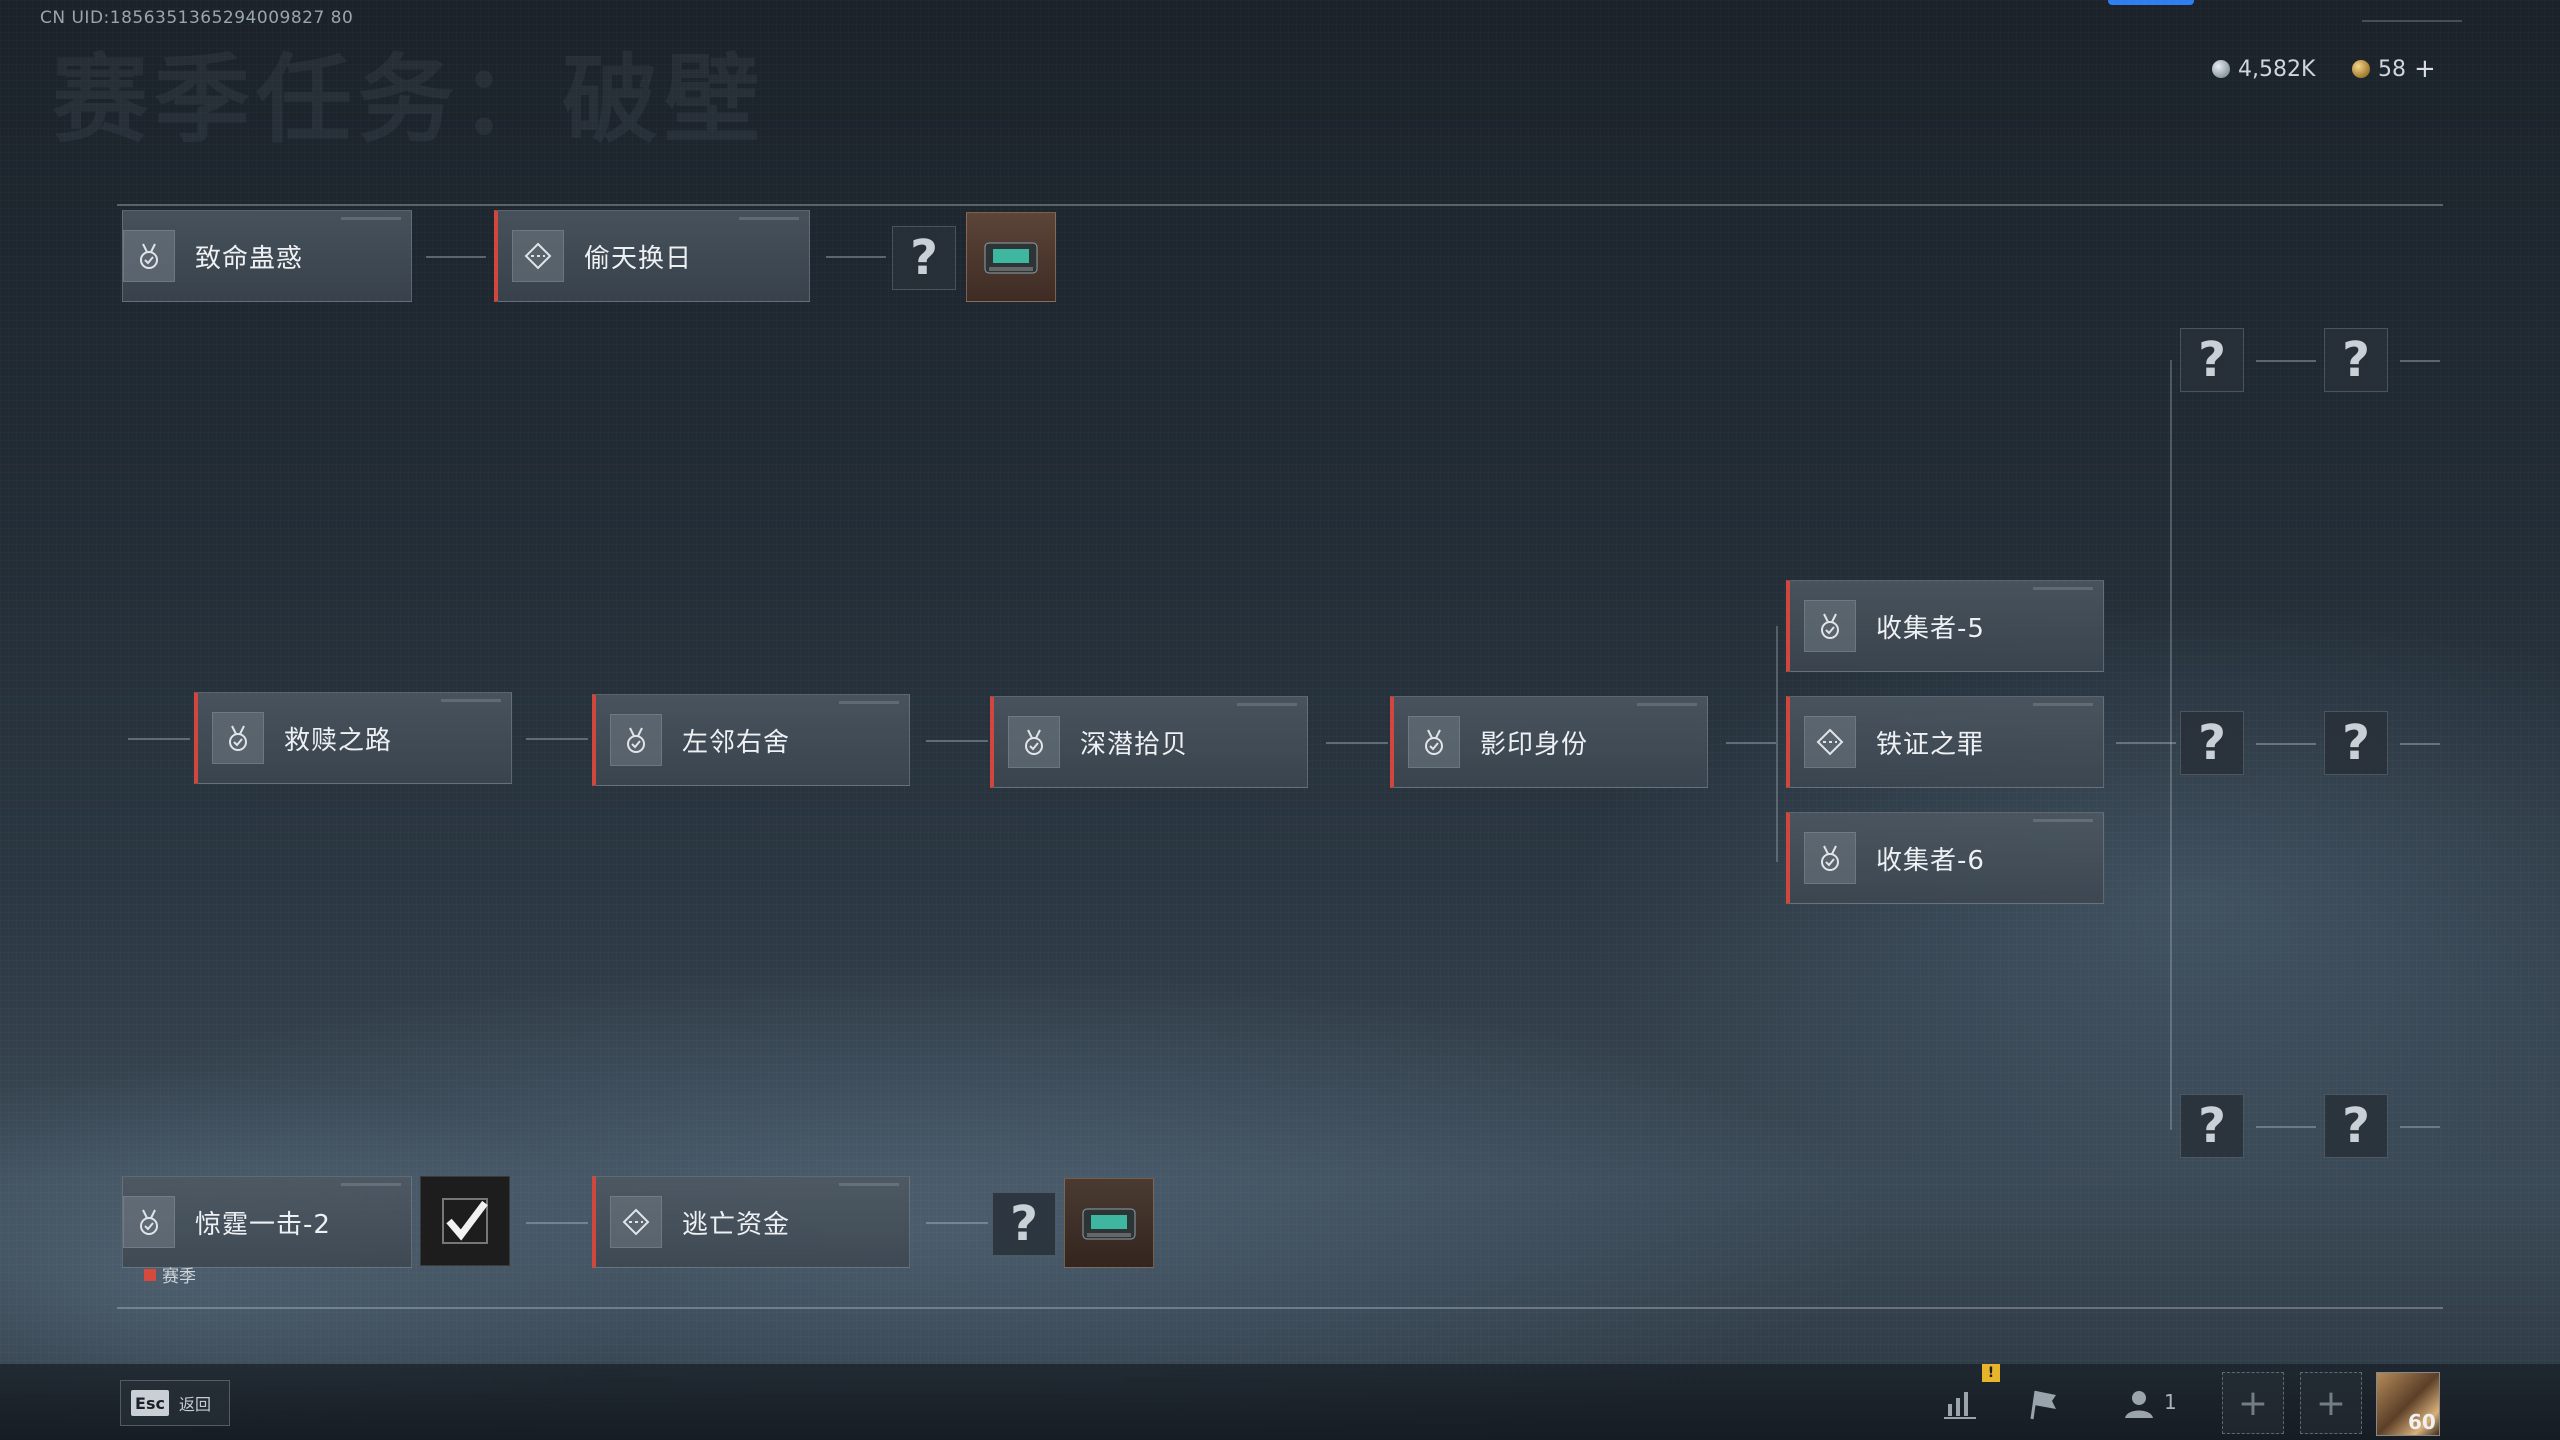  What do you see at coordinates (249, 258) in the screenshot?
I see `quest-label: 致命蛊惑` at bounding box center [249, 258].